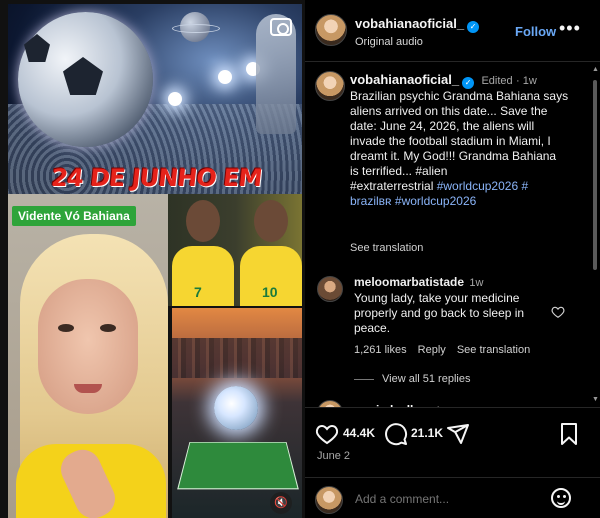 The width and height of the screenshot is (600, 518). I want to click on scrollbar-thumb, so click(595, 175).